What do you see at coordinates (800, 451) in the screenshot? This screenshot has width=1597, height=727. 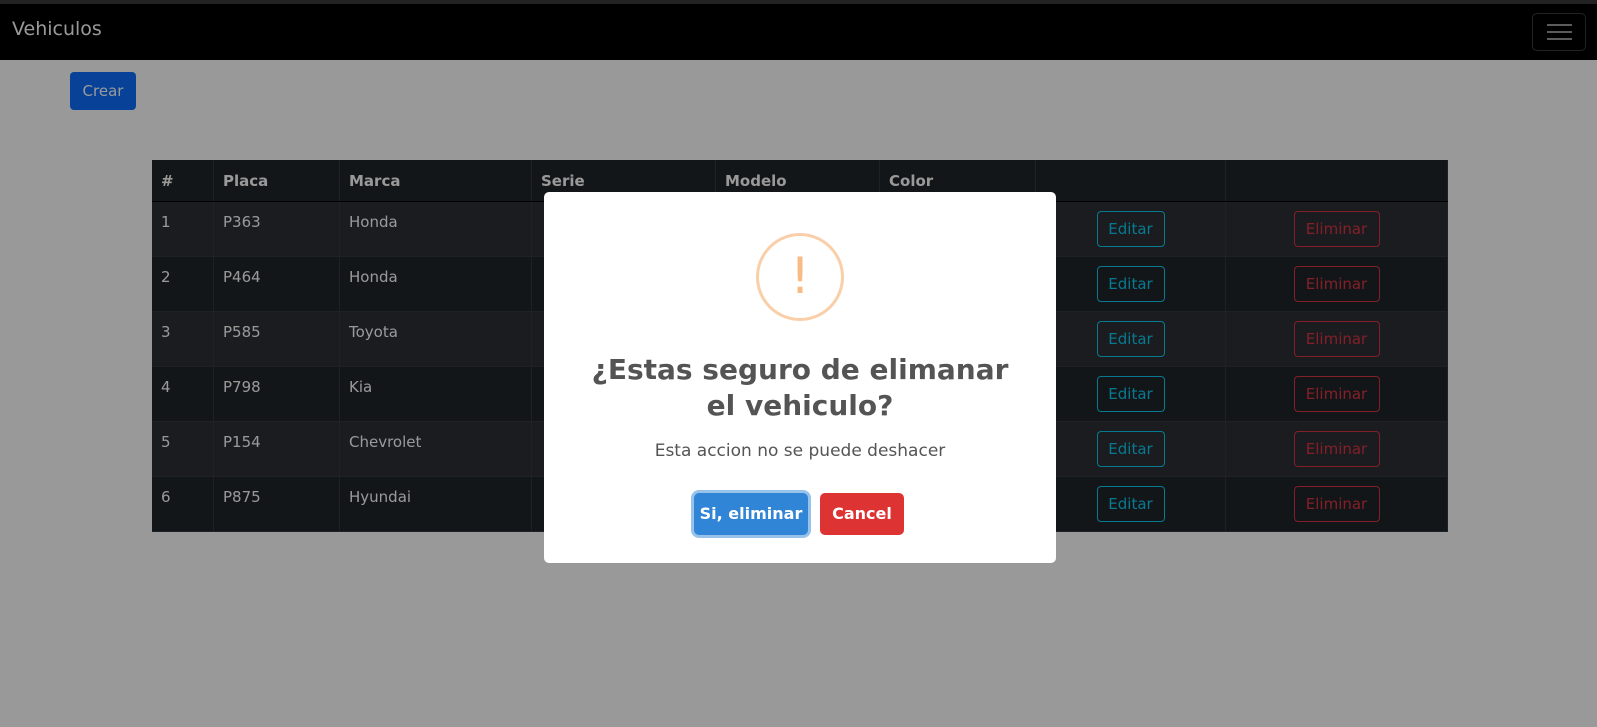 I see `dialog-message: Esta accion no se puede deshacer` at bounding box center [800, 451].